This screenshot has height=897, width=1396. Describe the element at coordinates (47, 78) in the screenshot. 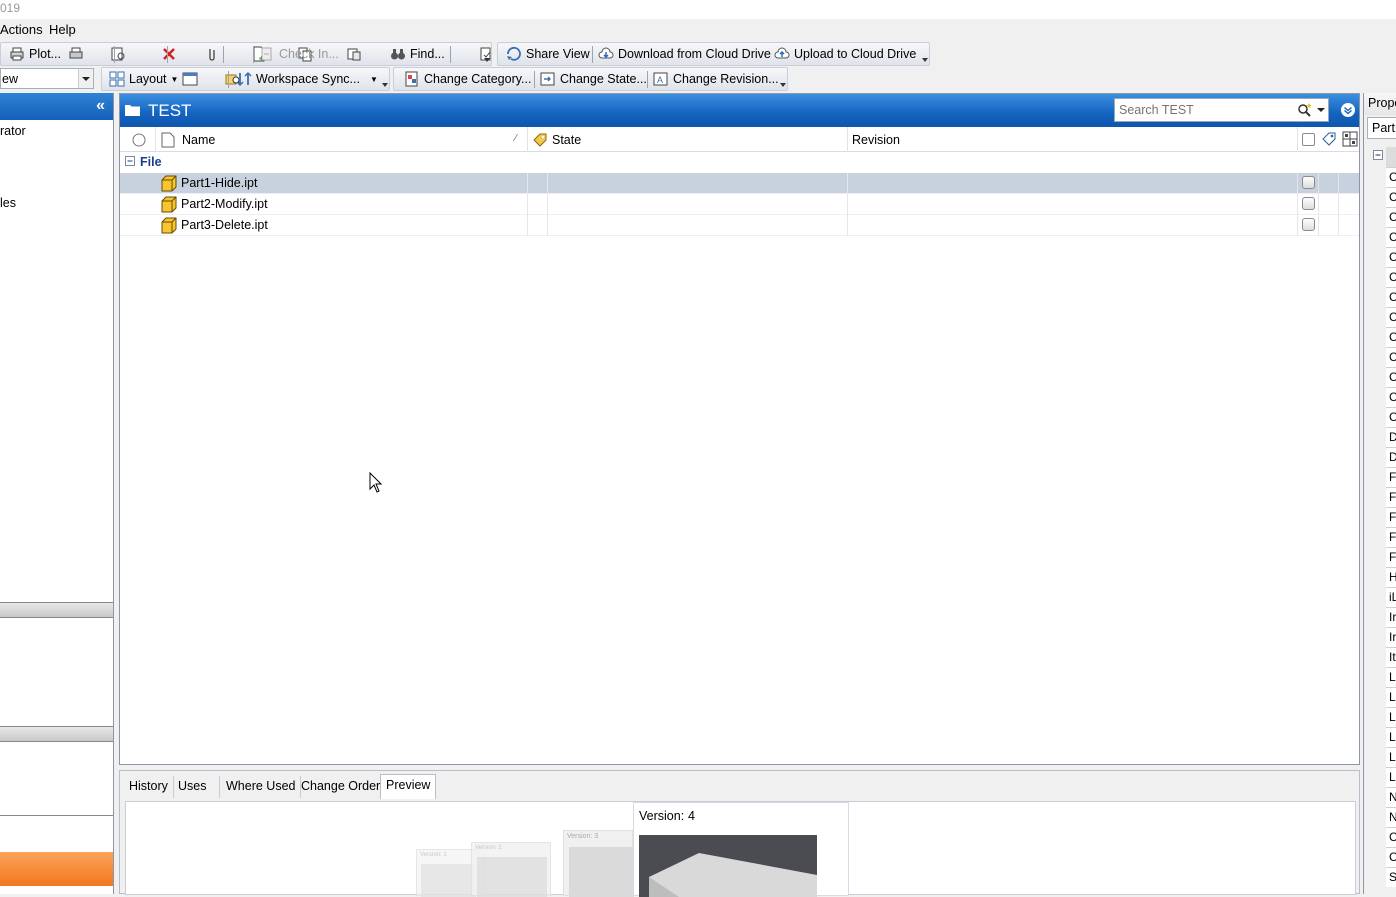

I see `view-select: ew` at that location.